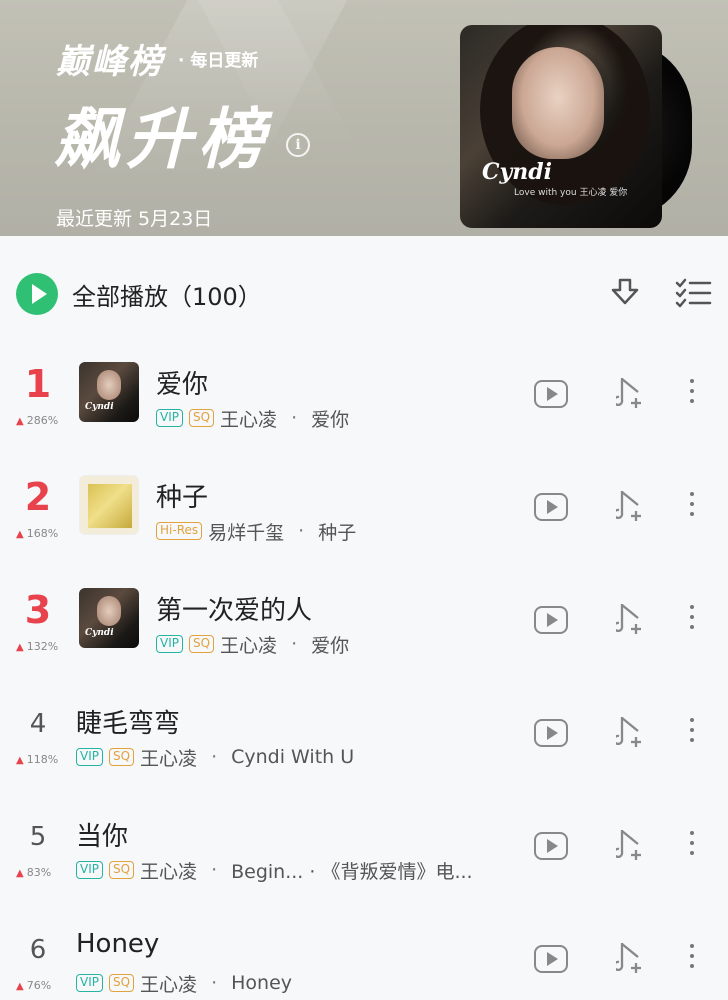 Image resolution: width=728 pixels, height=1000 pixels. Describe the element at coordinates (364, 400) in the screenshot. I see `song-row: 1 ▲286% 爱你 VIP SQ 王心凌 · 爱你` at that location.